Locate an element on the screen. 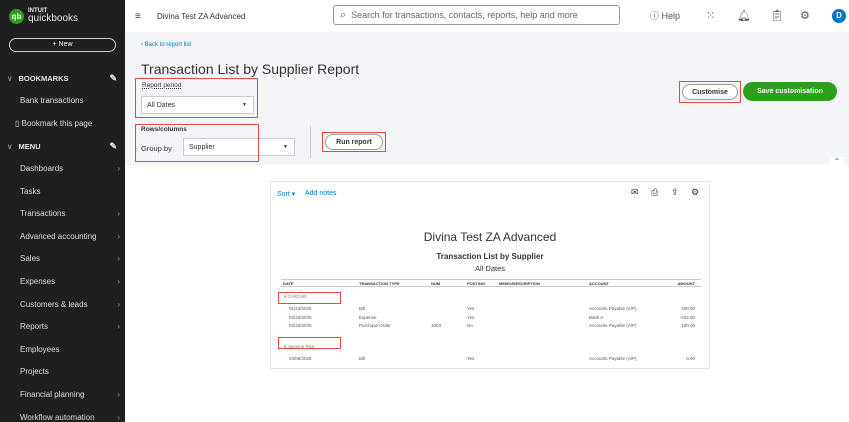 The height and width of the screenshot is (422, 849). column-header: POSTING is located at coordinates (476, 283).